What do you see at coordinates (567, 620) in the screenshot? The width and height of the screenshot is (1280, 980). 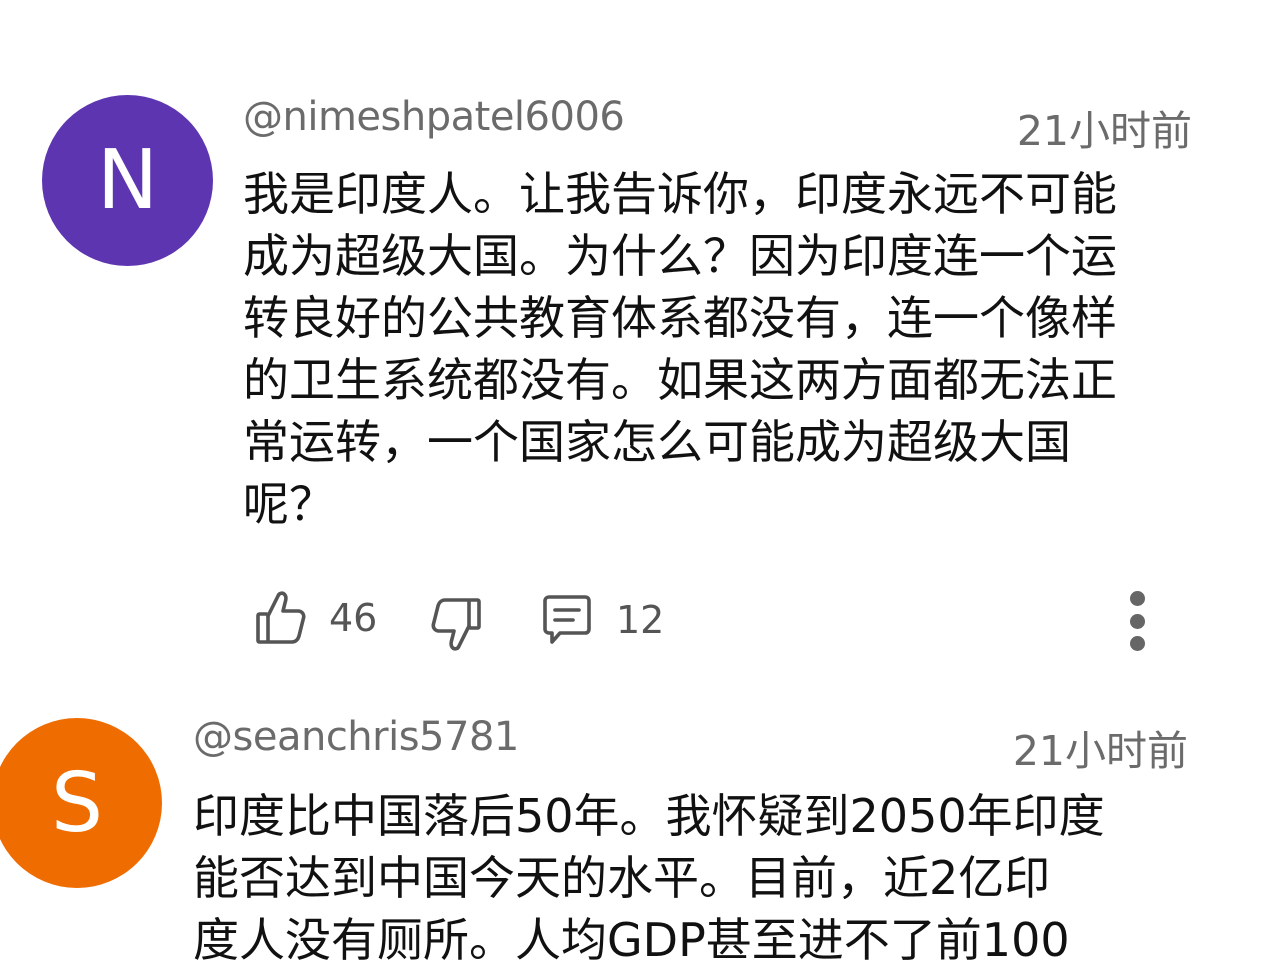 I see `comment-icon` at bounding box center [567, 620].